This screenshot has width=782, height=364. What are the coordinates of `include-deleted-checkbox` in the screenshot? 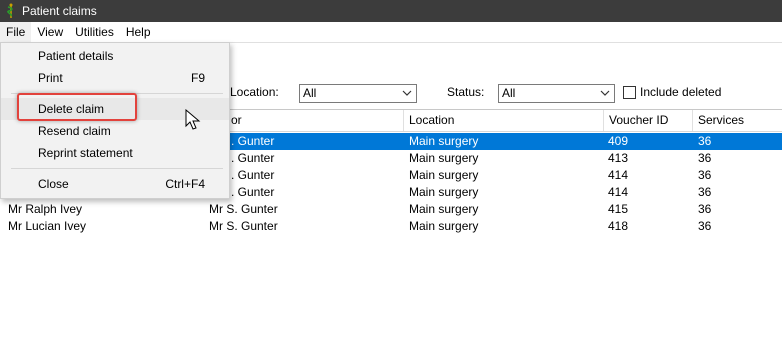 It's located at (629, 92).